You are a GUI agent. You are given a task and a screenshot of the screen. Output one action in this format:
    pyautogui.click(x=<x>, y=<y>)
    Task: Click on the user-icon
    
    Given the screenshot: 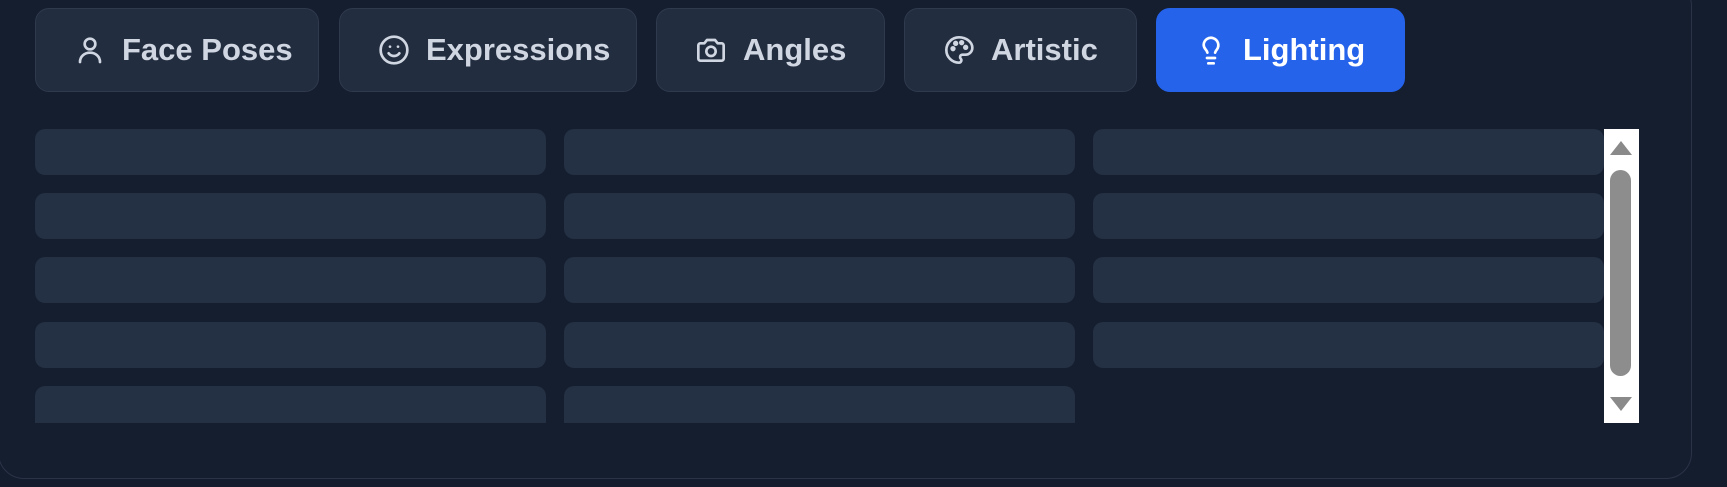 What is the action you would take?
    pyautogui.click(x=90, y=50)
    